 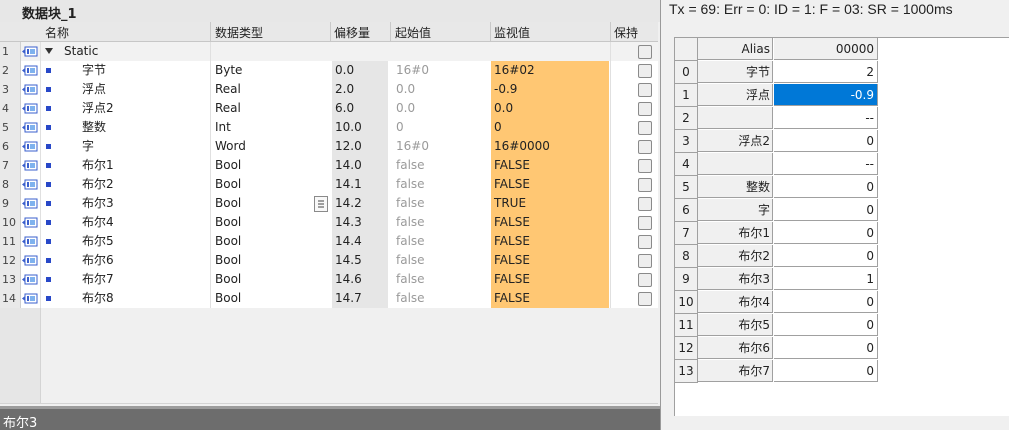 I want to click on table-row: 7 布尔1 Bool 14.0 false FALSE, so click(x=329, y=166).